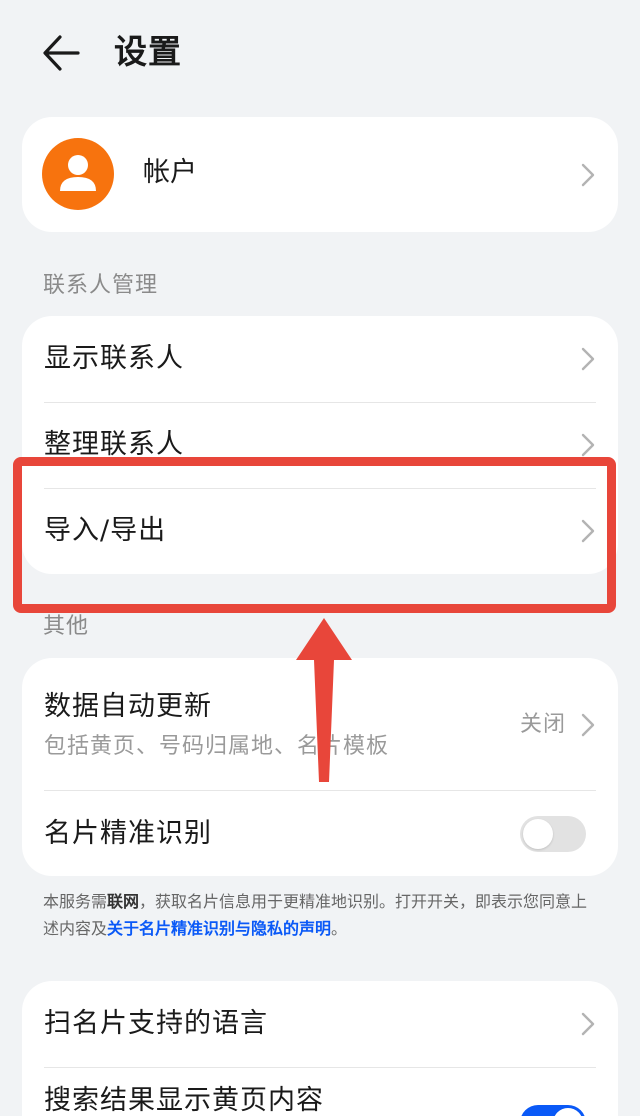  Describe the element at coordinates (114, 358) in the screenshot. I see `display-contacts-label: 显示联系人` at that location.